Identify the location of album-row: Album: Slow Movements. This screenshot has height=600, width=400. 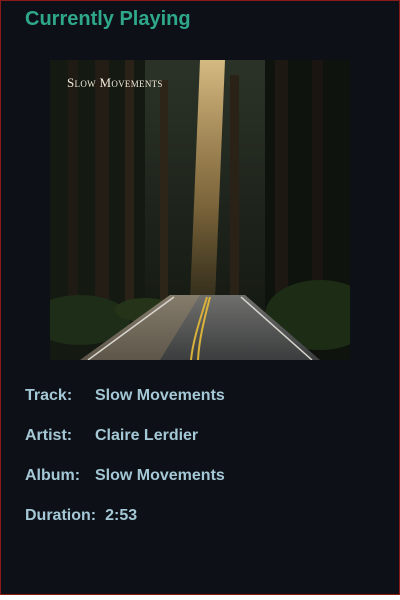
(125, 476).